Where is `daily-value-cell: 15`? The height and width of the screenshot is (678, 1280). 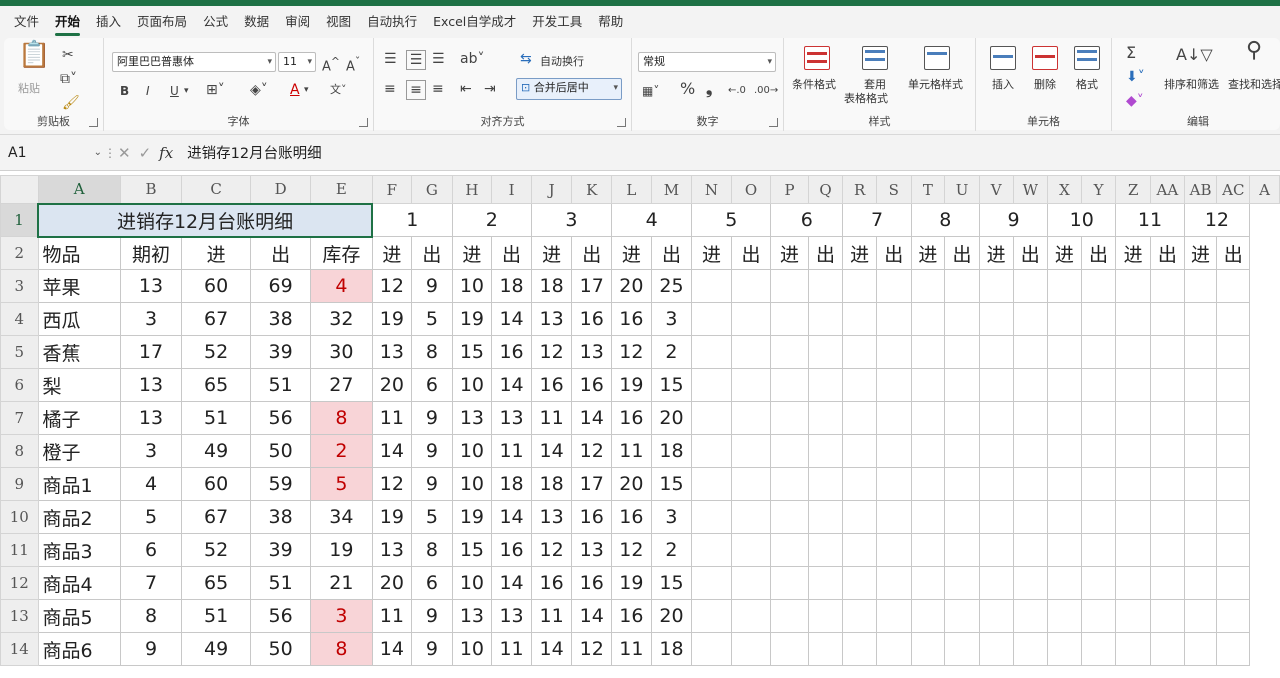 daily-value-cell: 15 is located at coordinates (671, 583).